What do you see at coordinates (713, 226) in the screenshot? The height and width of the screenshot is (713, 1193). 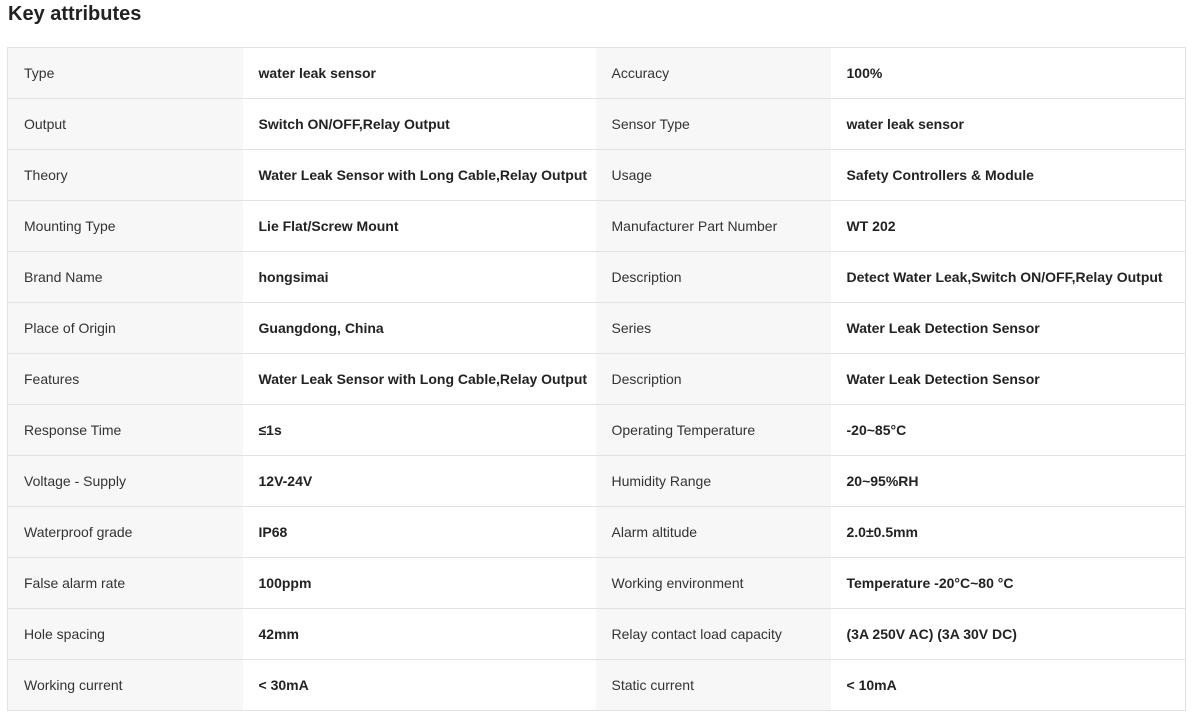 I see `attribute-name: Manufacturer Part Number` at bounding box center [713, 226].